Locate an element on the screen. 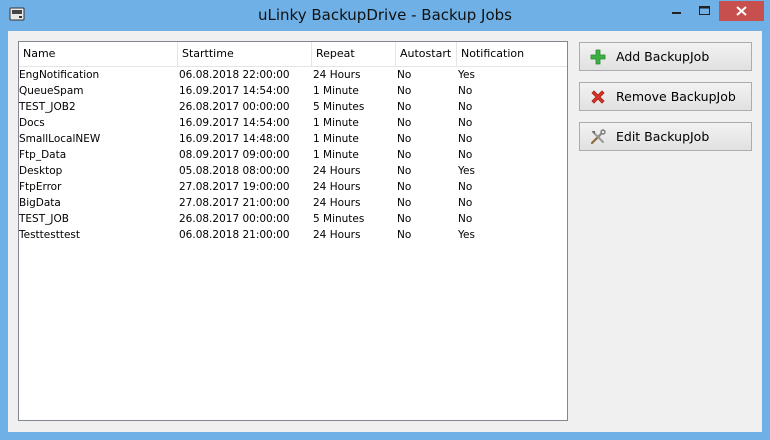  title-bar: uLinky BackupDrive - Backup Jobs is located at coordinates (385, 15).